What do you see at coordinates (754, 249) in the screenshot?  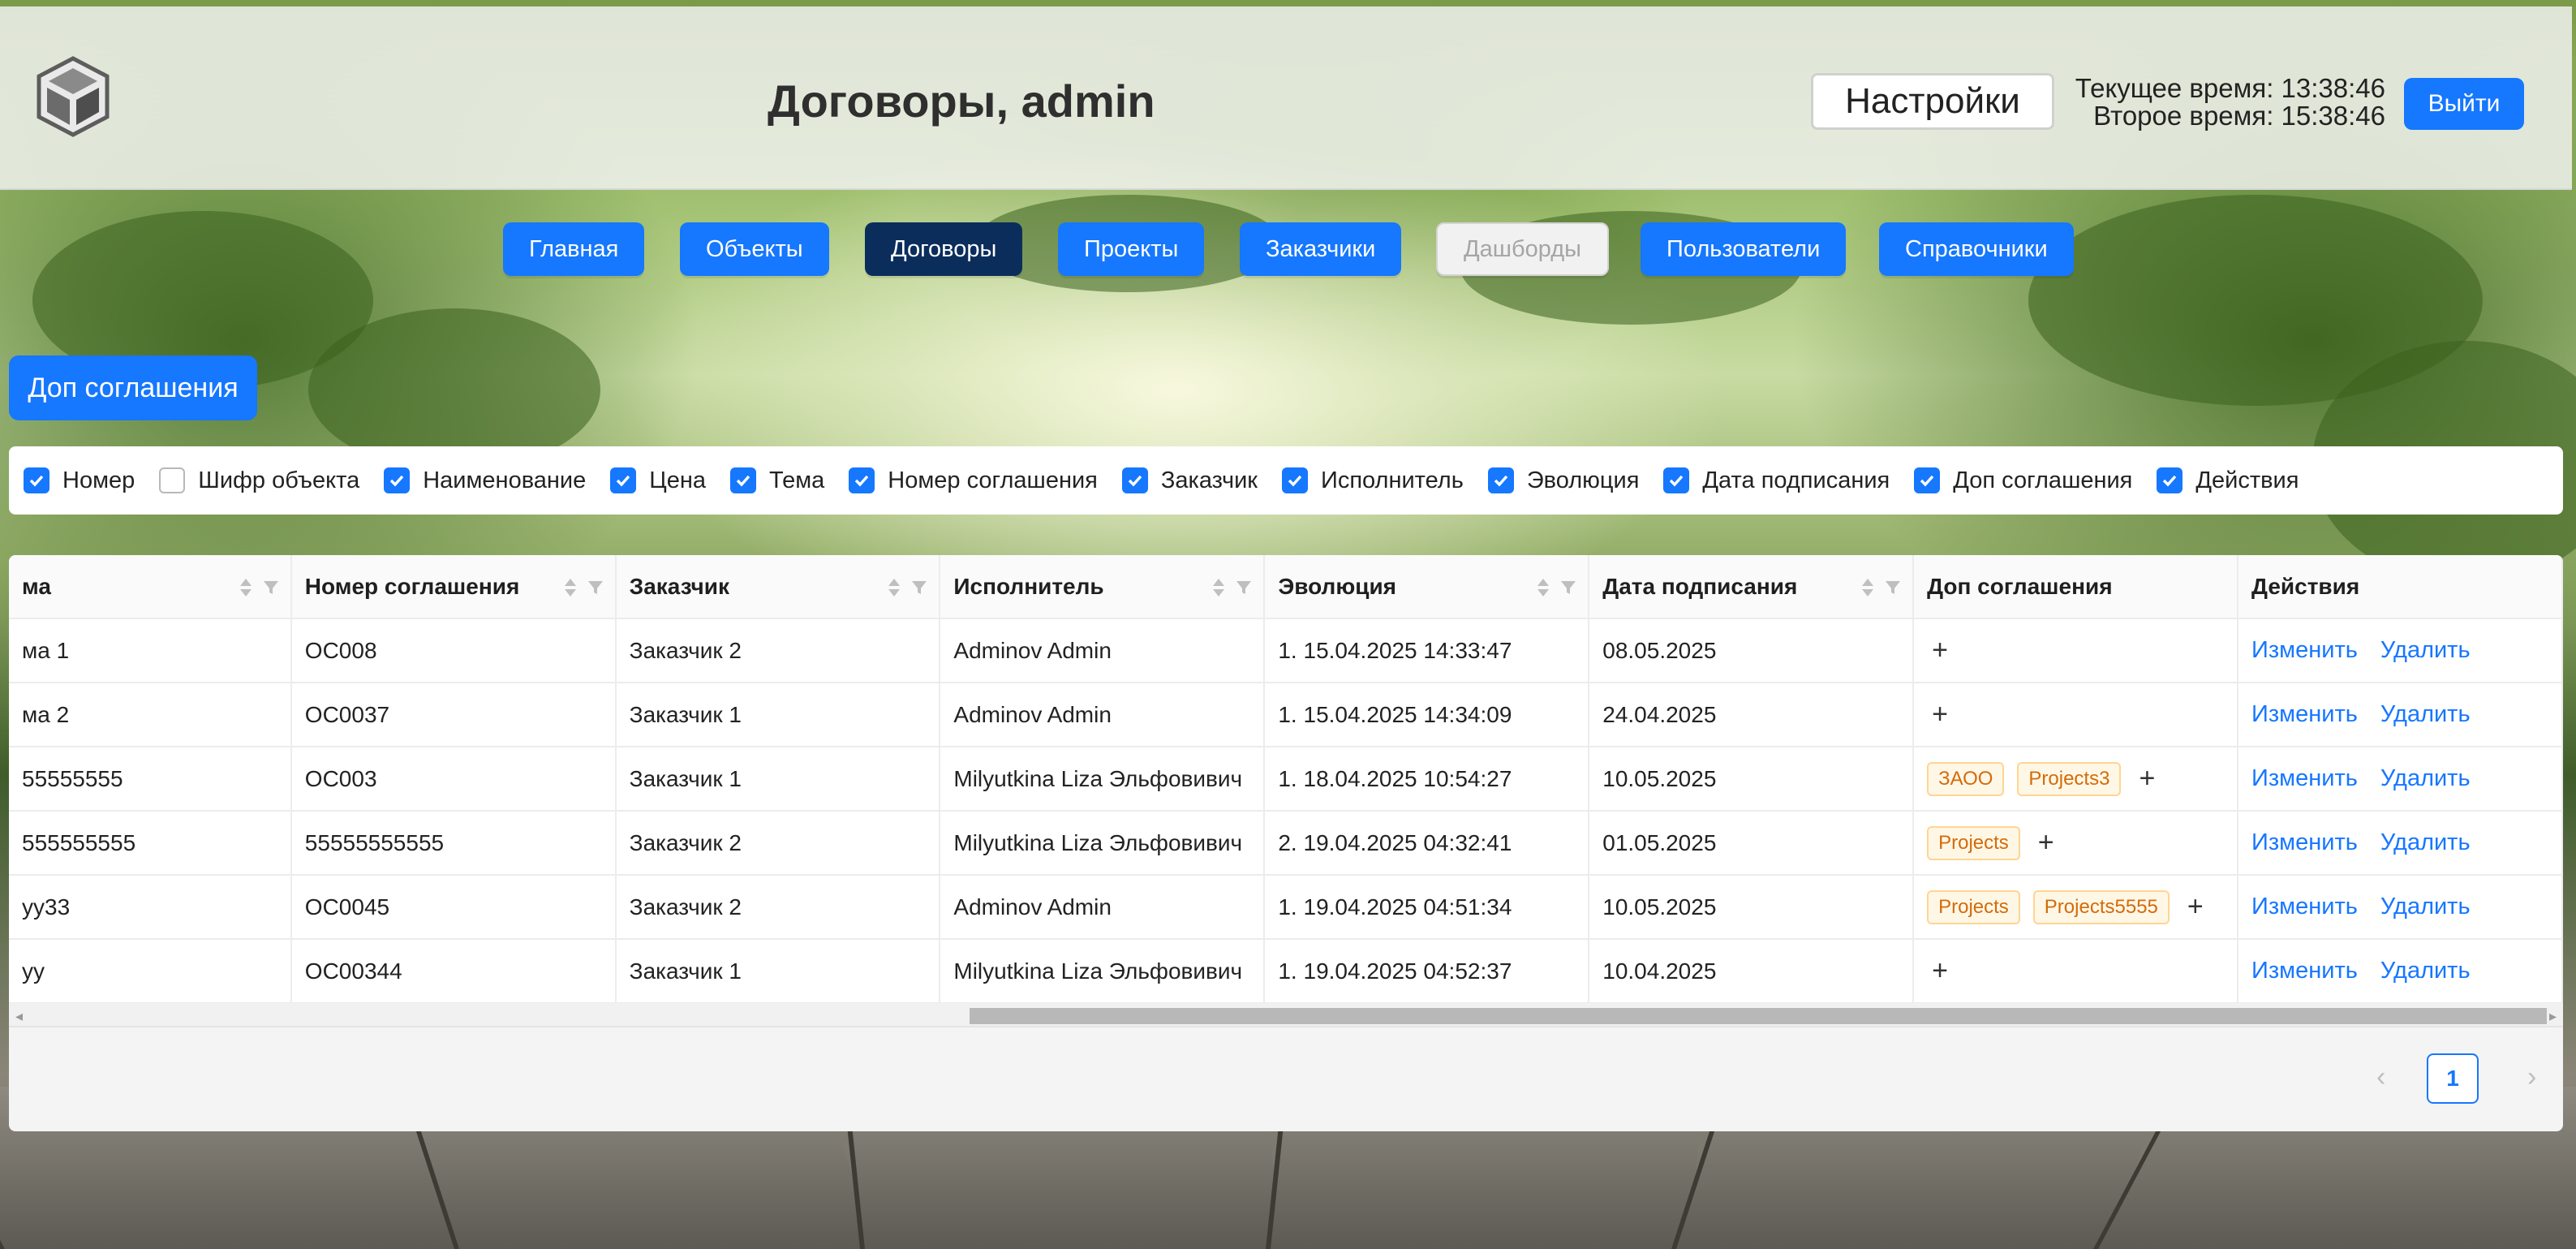 I see `nav-objects: Объекты` at bounding box center [754, 249].